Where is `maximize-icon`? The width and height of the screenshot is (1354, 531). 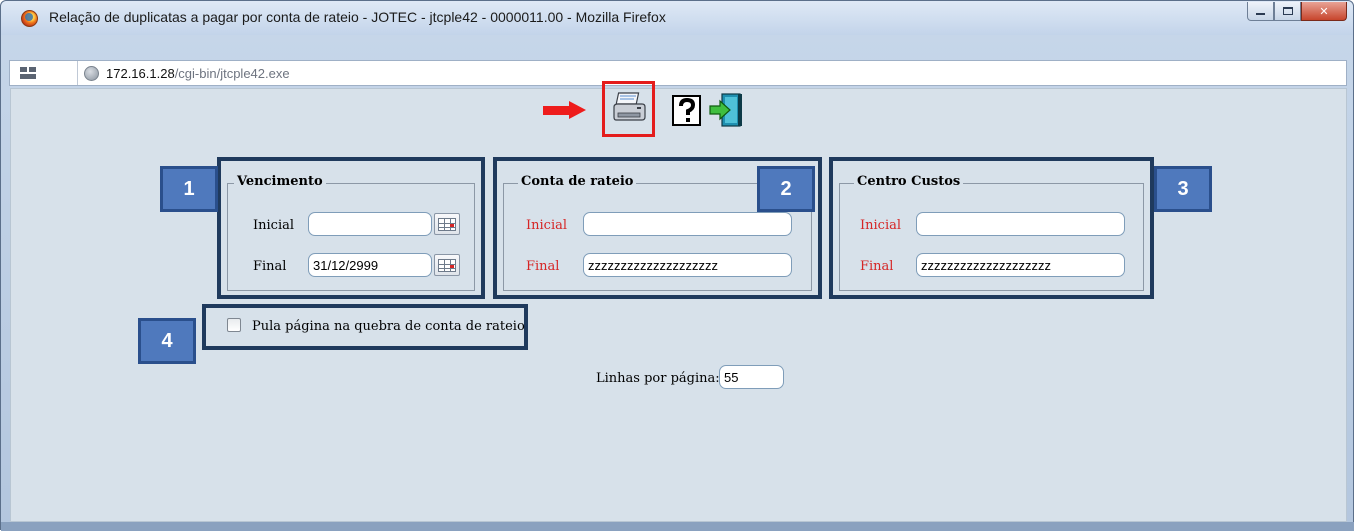
maximize-icon is located at coordinates (1287, 11).